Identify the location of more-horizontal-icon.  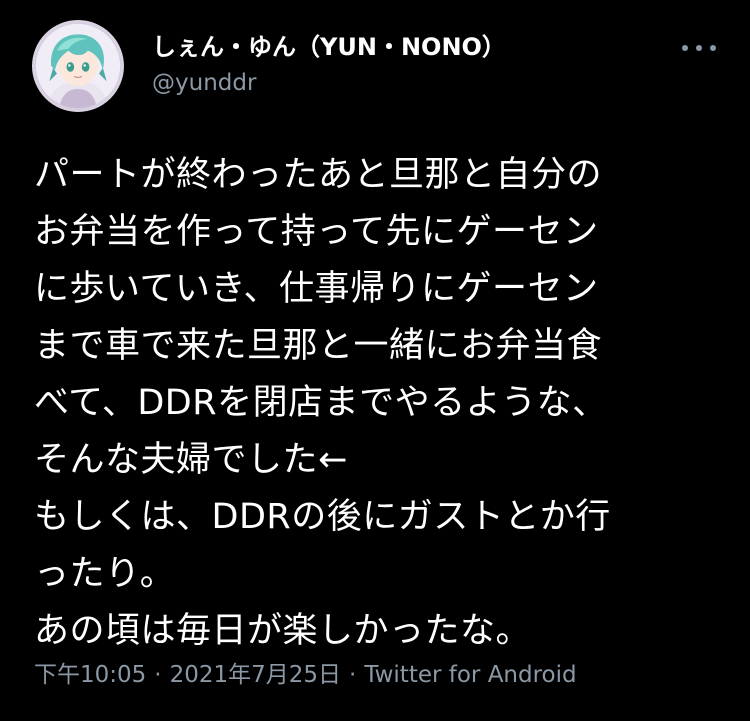
(699, 48).